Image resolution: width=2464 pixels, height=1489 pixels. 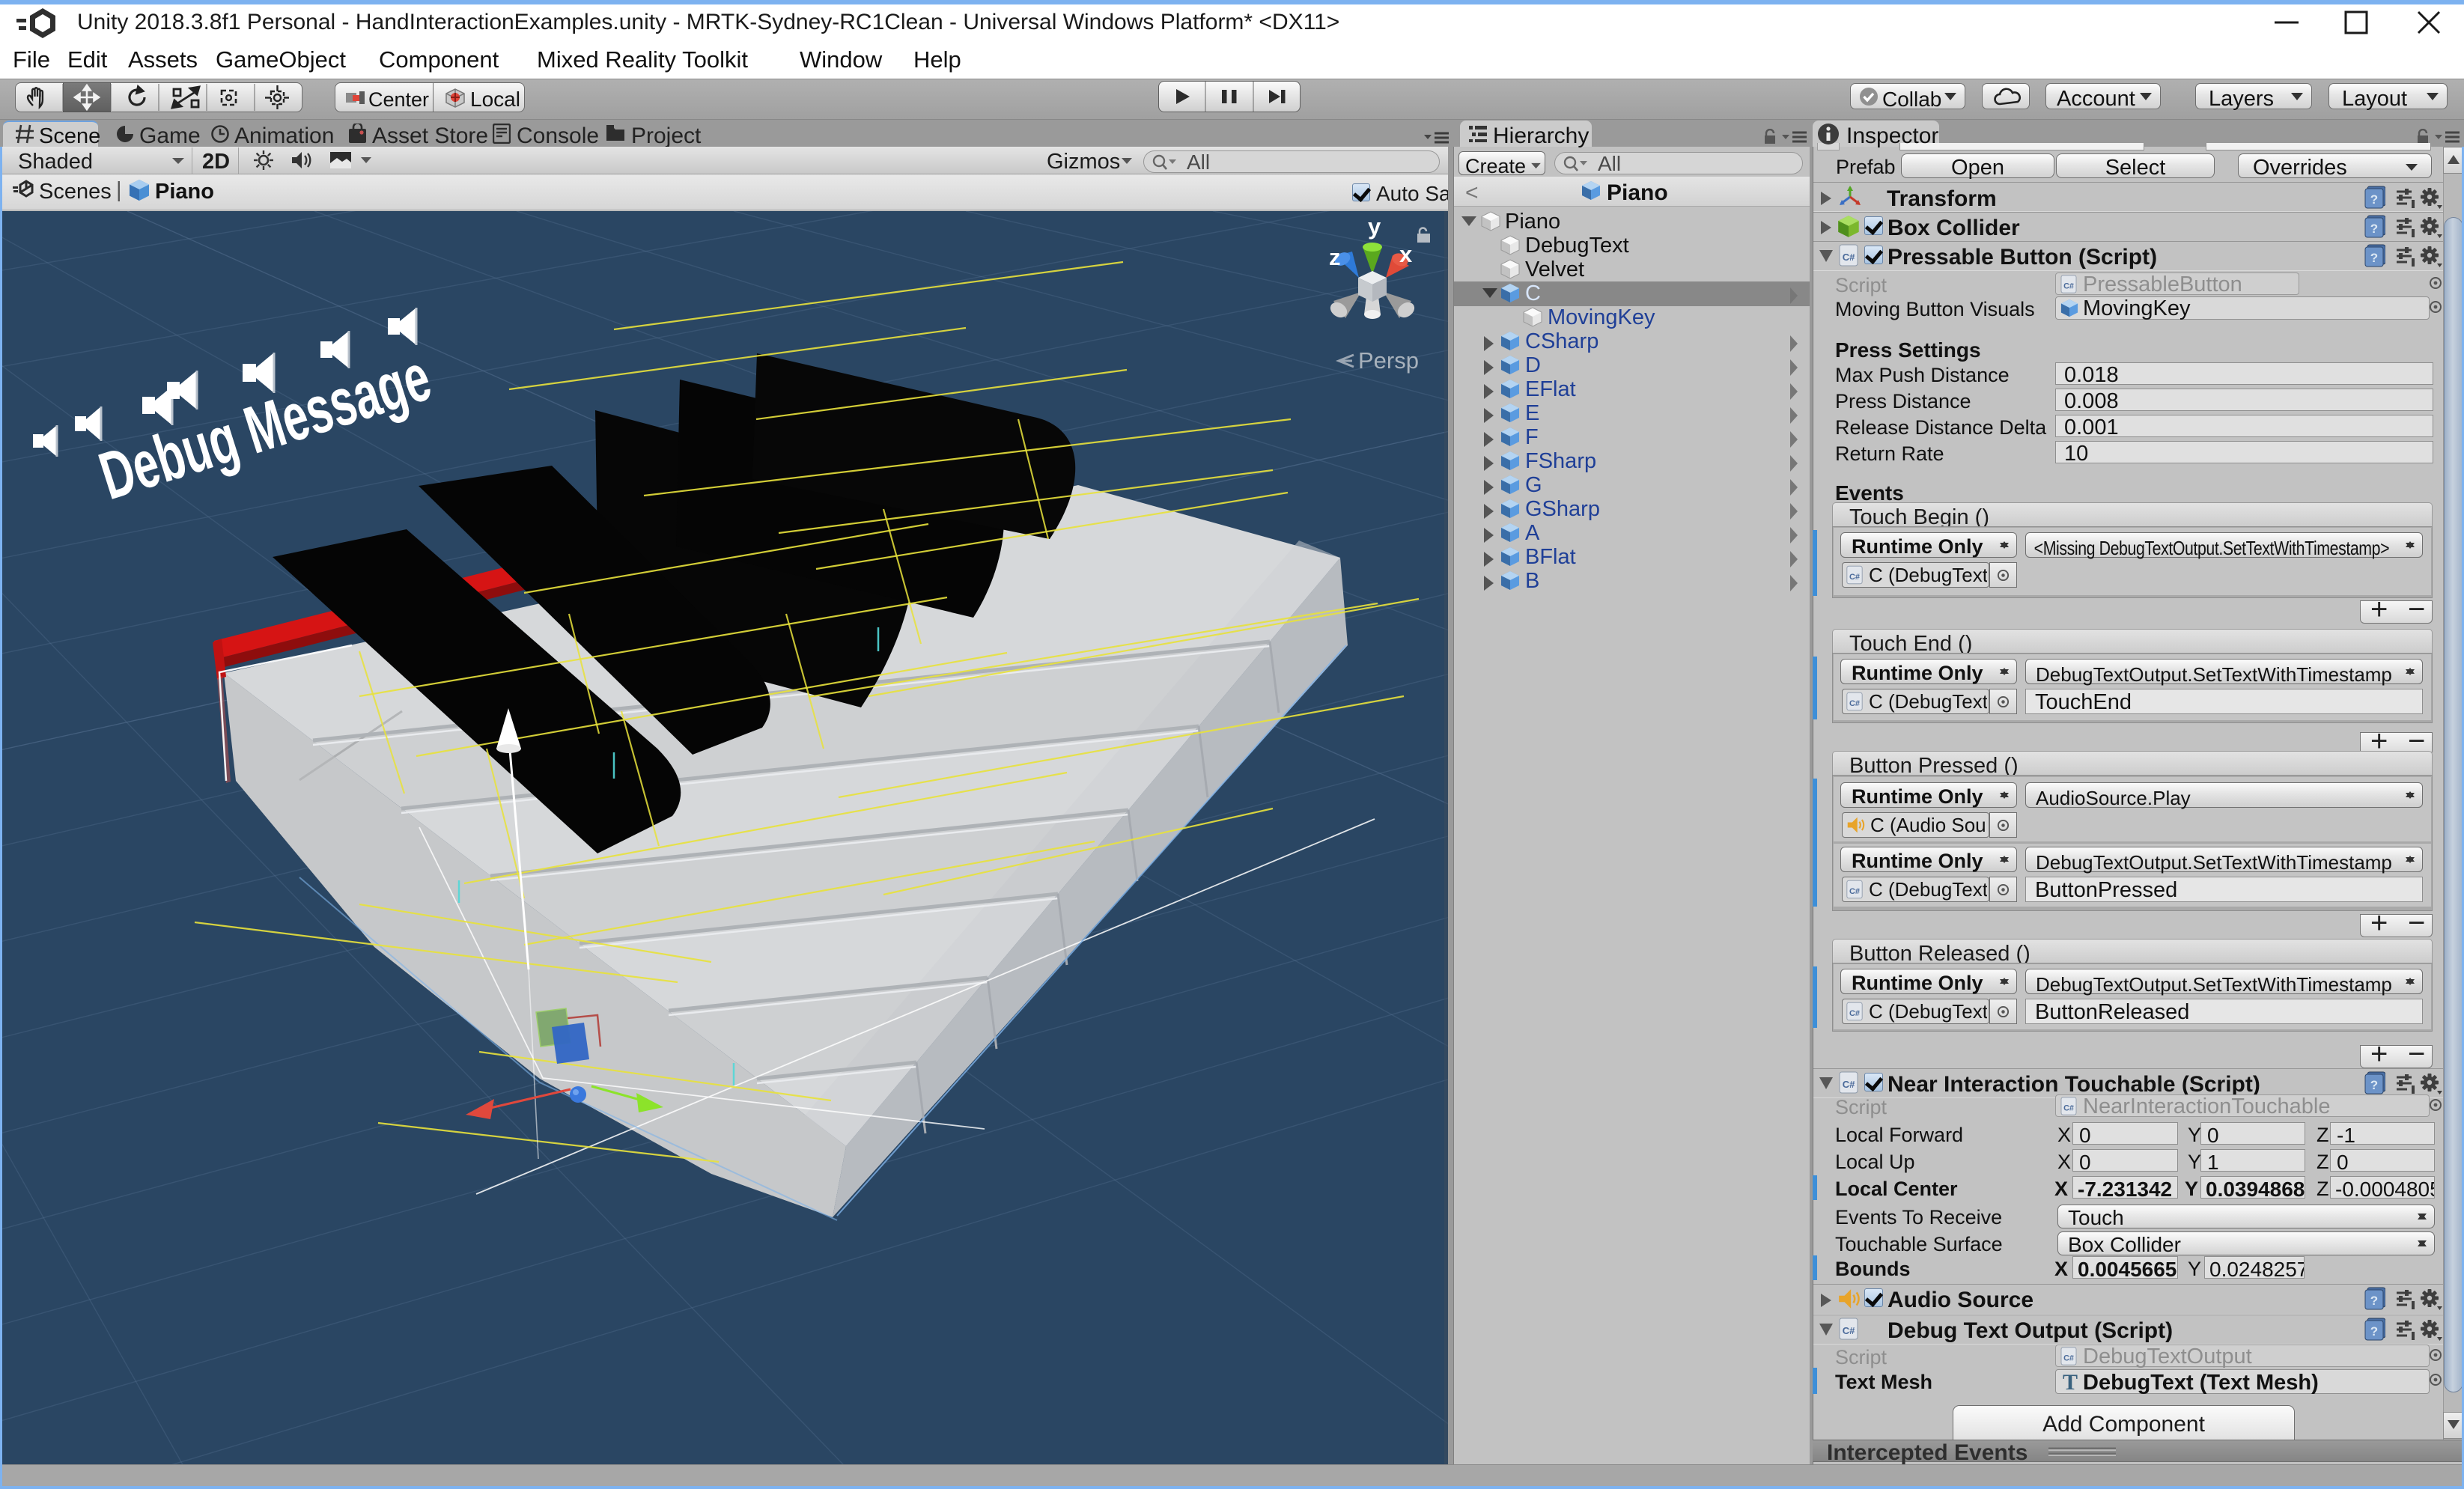 I want to click on svg-text: FSharp, so click(x=1560, y=461).